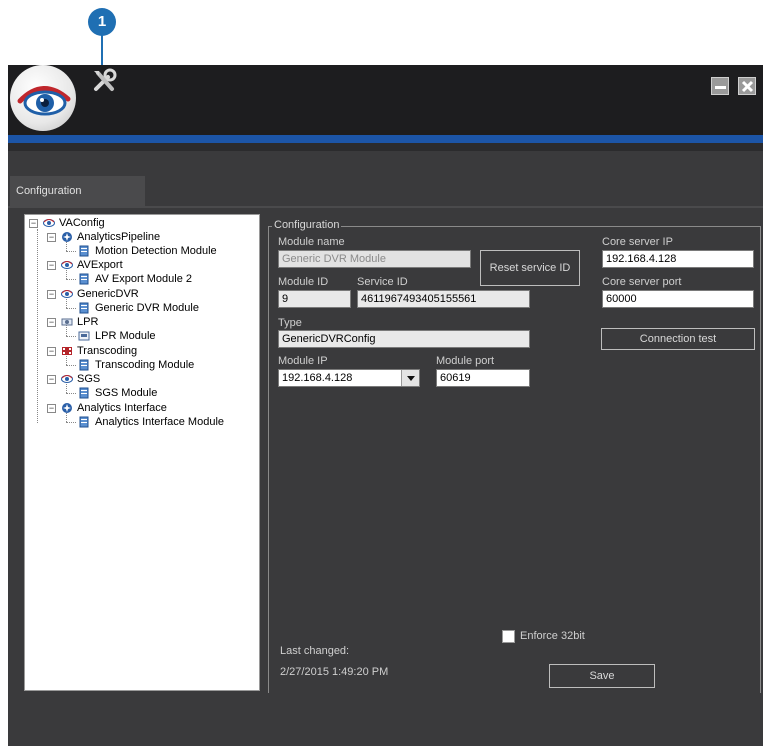 This screenshot has height=746, width=763. What do you see at coordinates (530, 268) in the screenshot?
I see `reset-service-id-button: Reset service ID` at bounding box center [530, 268].